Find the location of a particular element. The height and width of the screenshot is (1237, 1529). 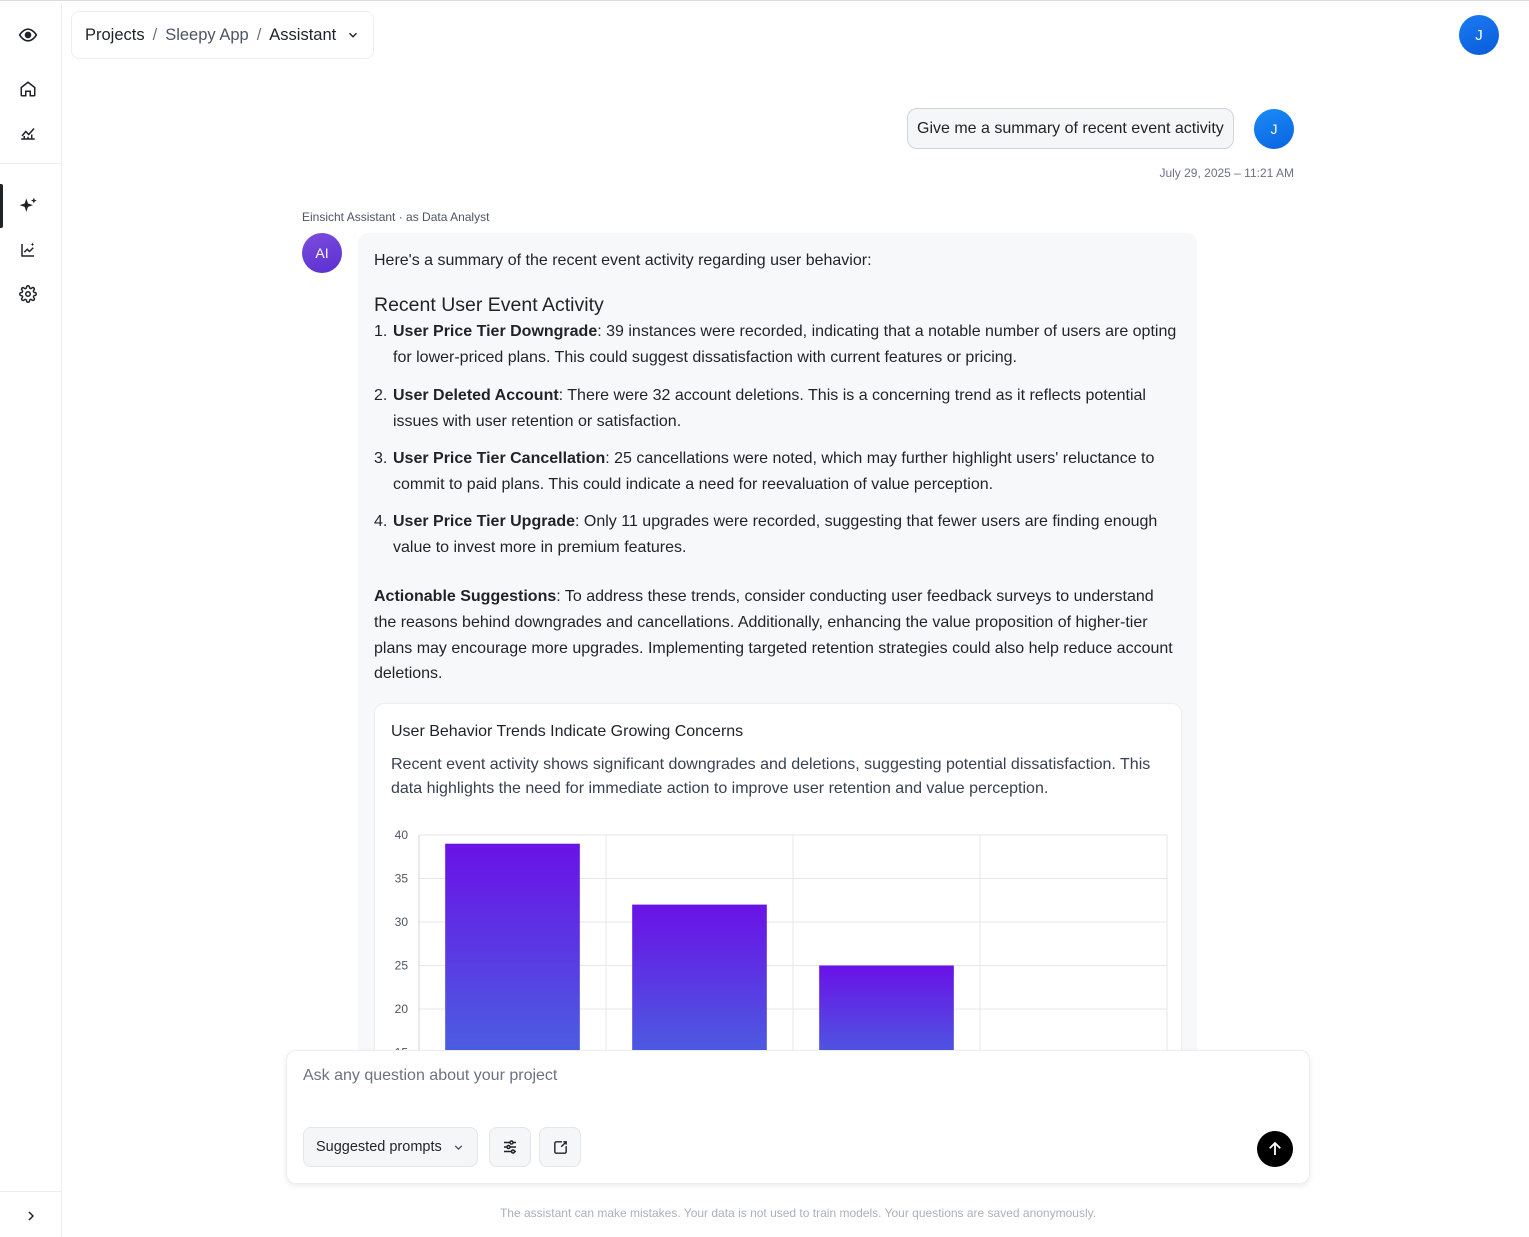

breadcrumb: Projects / Sleepy App / Assistant is located at coordinates (223, 35).